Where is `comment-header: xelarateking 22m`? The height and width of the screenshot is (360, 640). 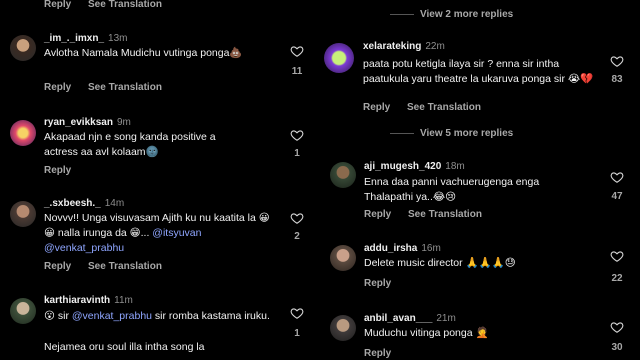
comment-header: xelarateking 22m is located at coordinates (404, 46).